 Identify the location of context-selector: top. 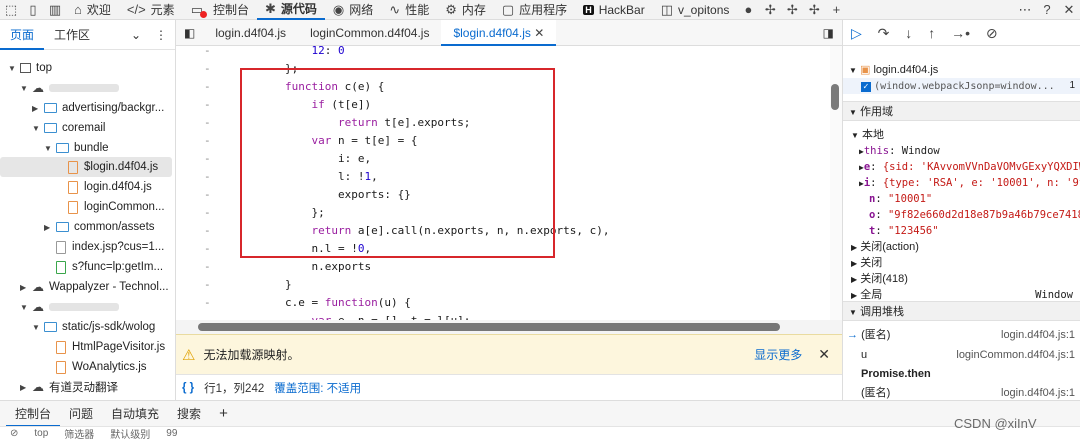
(41, 433).